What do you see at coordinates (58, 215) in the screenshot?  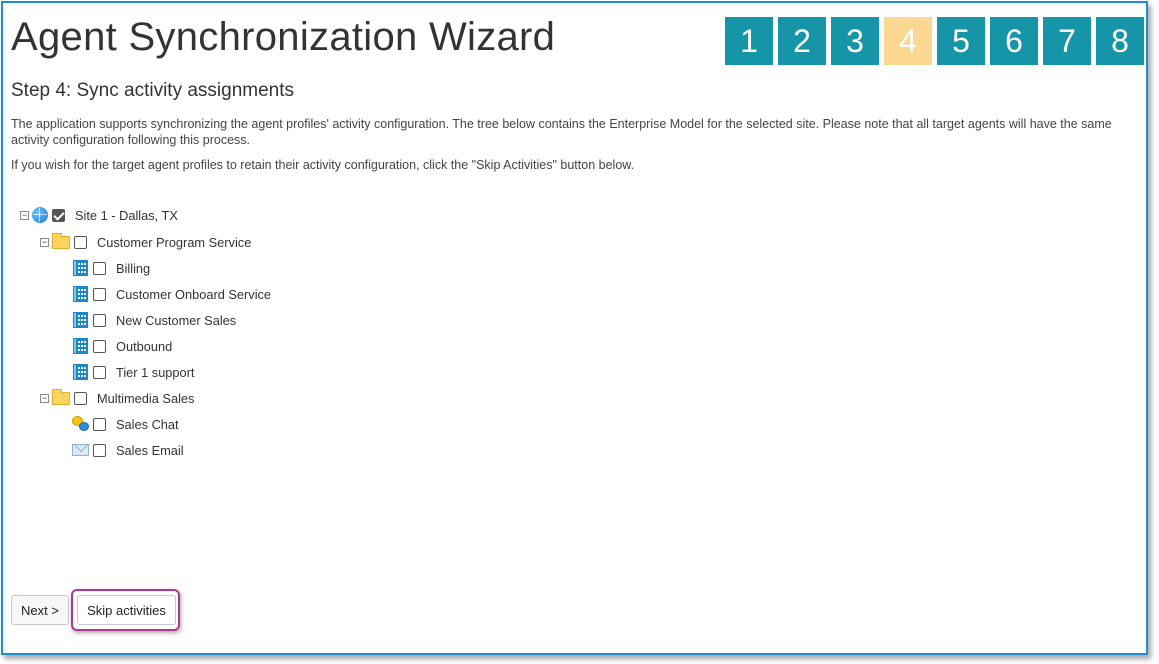 I see `site-checkbox` at bounding box center [58, 215].